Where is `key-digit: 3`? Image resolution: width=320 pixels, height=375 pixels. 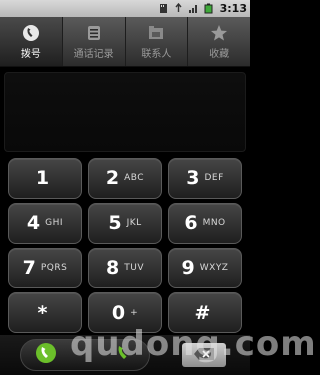
key-digit: 3 is located at coordinates (193, 178).